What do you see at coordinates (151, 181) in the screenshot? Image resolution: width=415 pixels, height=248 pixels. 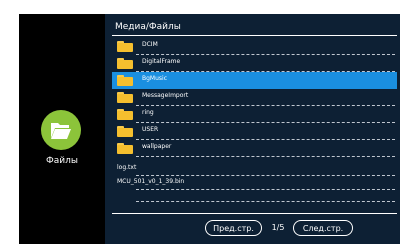 I see `file-name: MCU_501_v0_1_39.bin` at bounding box center [151, 181].